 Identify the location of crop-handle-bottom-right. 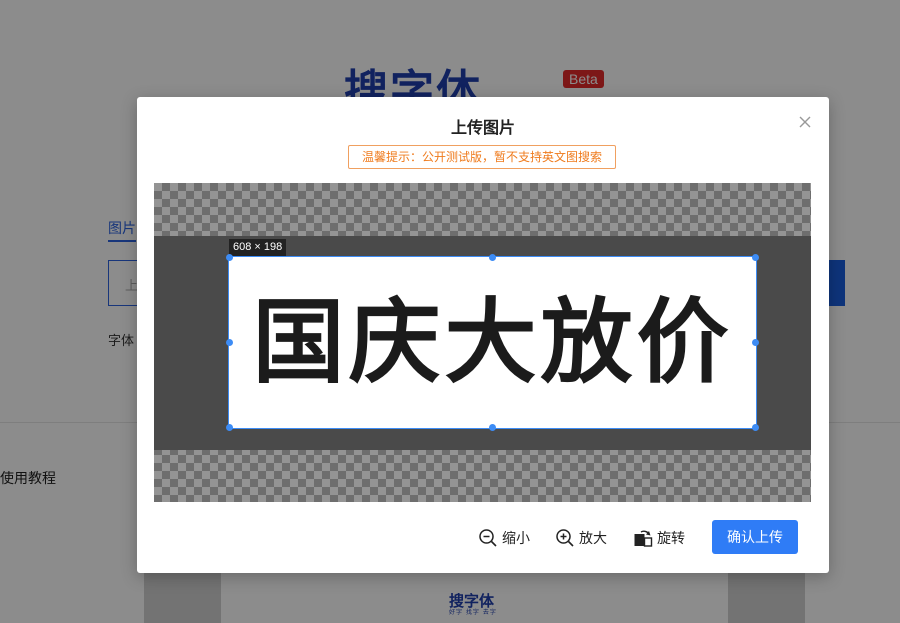
(755, 427).